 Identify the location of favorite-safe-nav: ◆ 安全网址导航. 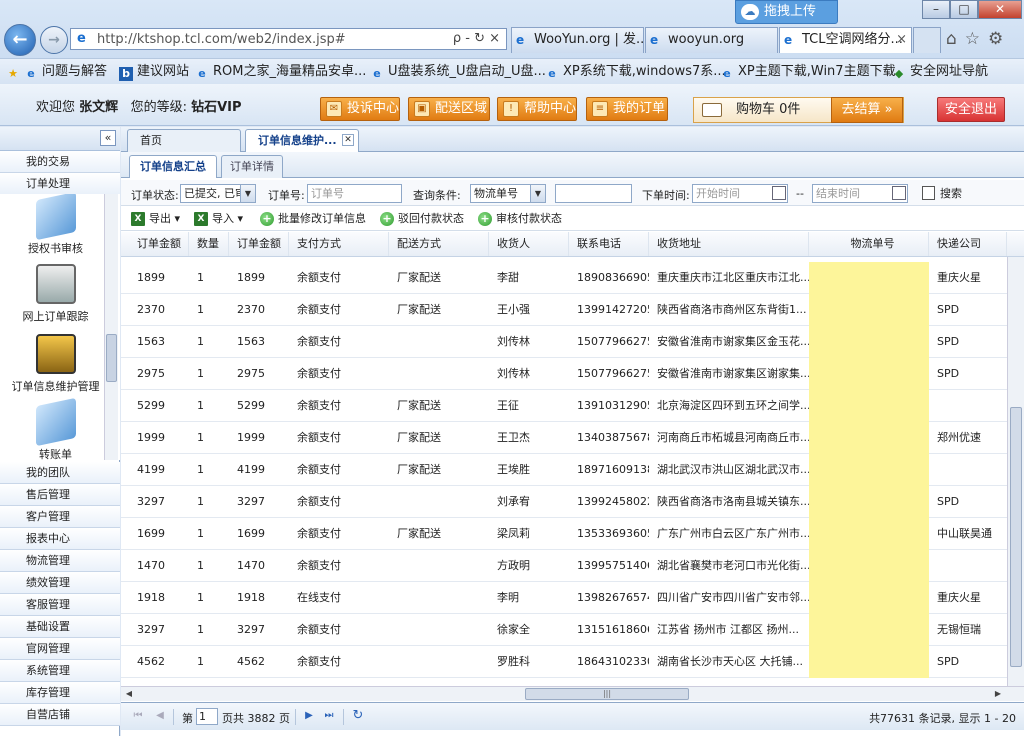
(940, 72).